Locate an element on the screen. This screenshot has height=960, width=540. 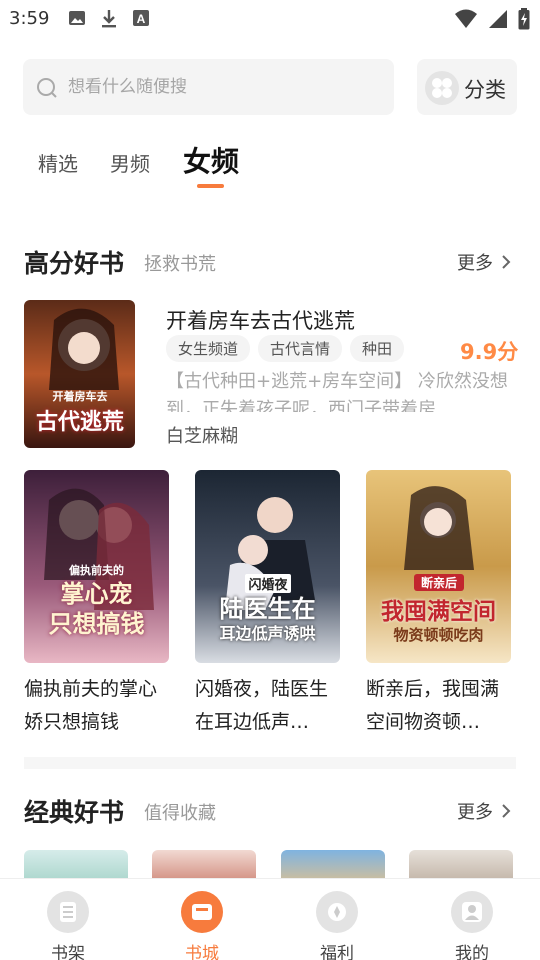
nav-bookshelf: 书架 is located at coordinates (68, 925).